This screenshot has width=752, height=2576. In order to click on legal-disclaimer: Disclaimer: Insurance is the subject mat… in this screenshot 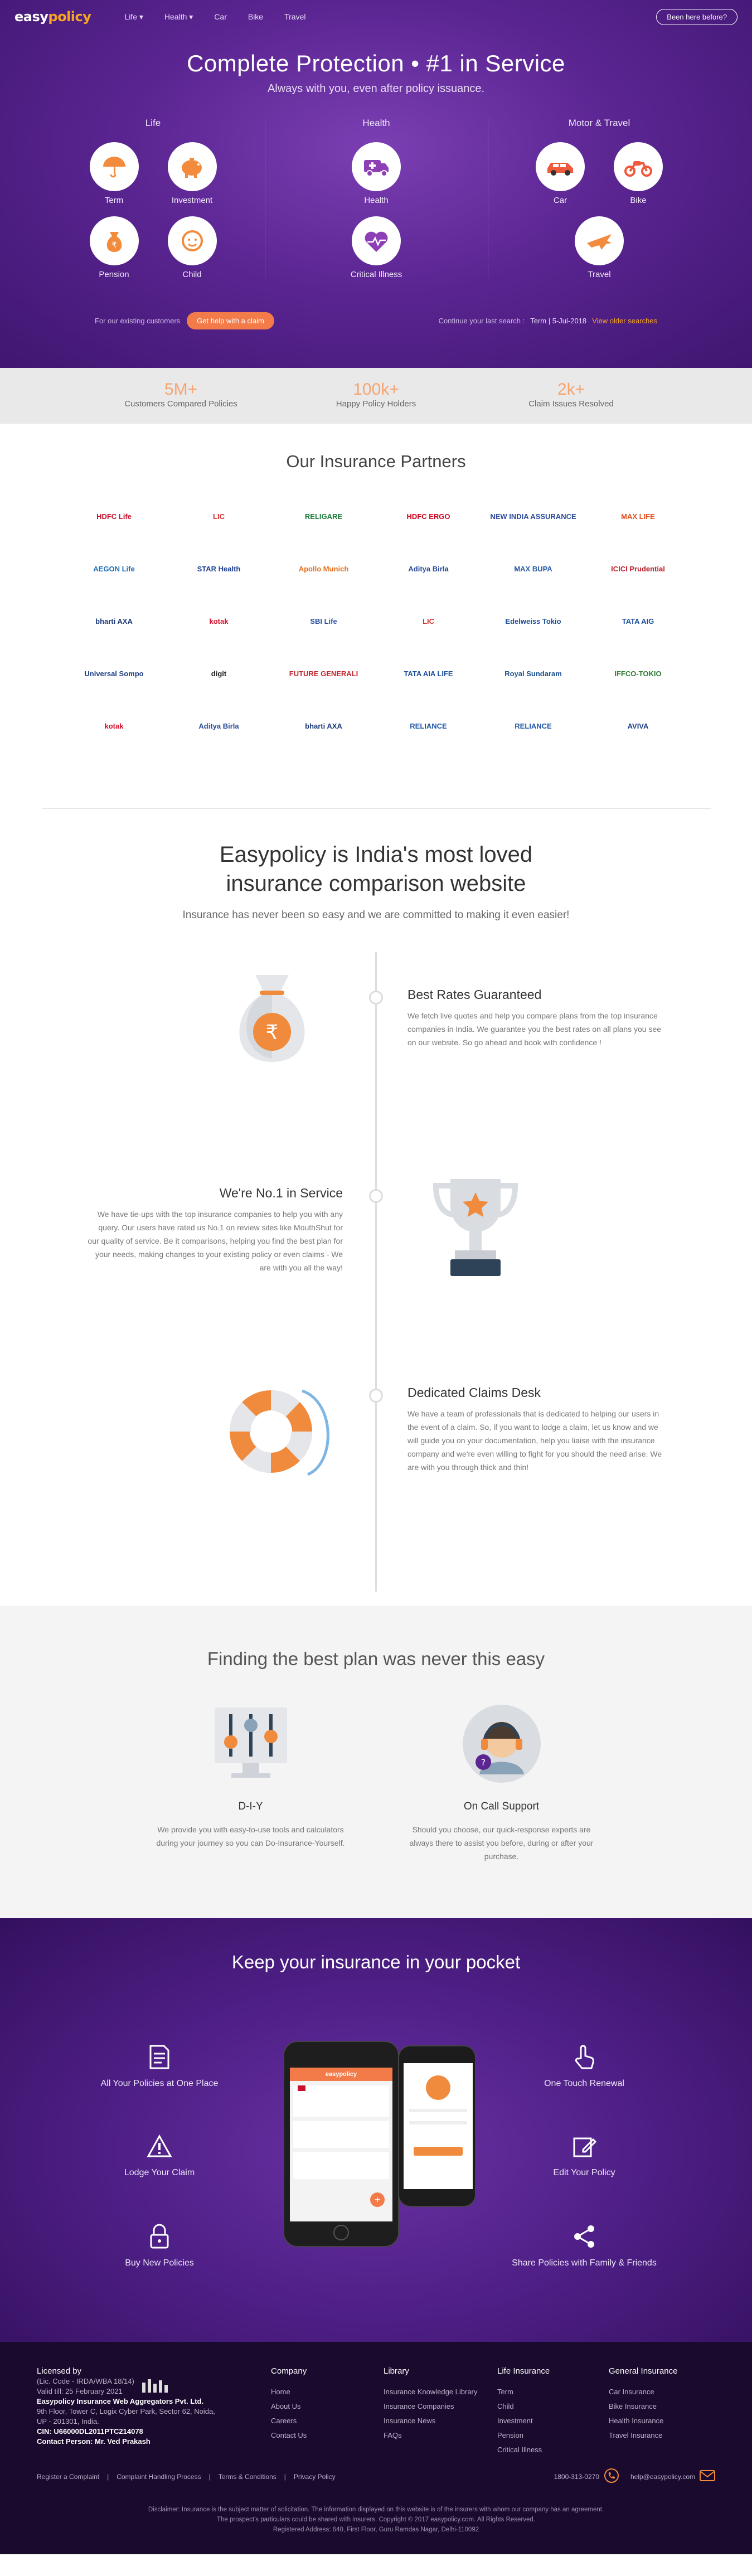, I will do `click(376, 2520)`.